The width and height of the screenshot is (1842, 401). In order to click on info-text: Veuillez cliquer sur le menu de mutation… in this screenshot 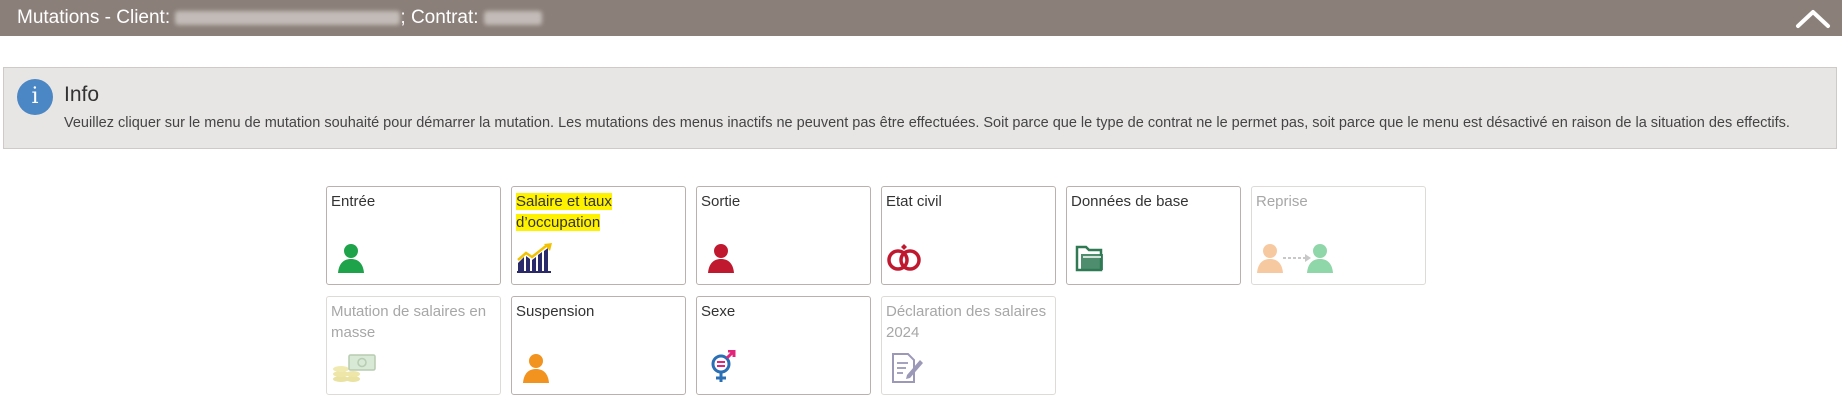, I will do `click(927, 123)`.